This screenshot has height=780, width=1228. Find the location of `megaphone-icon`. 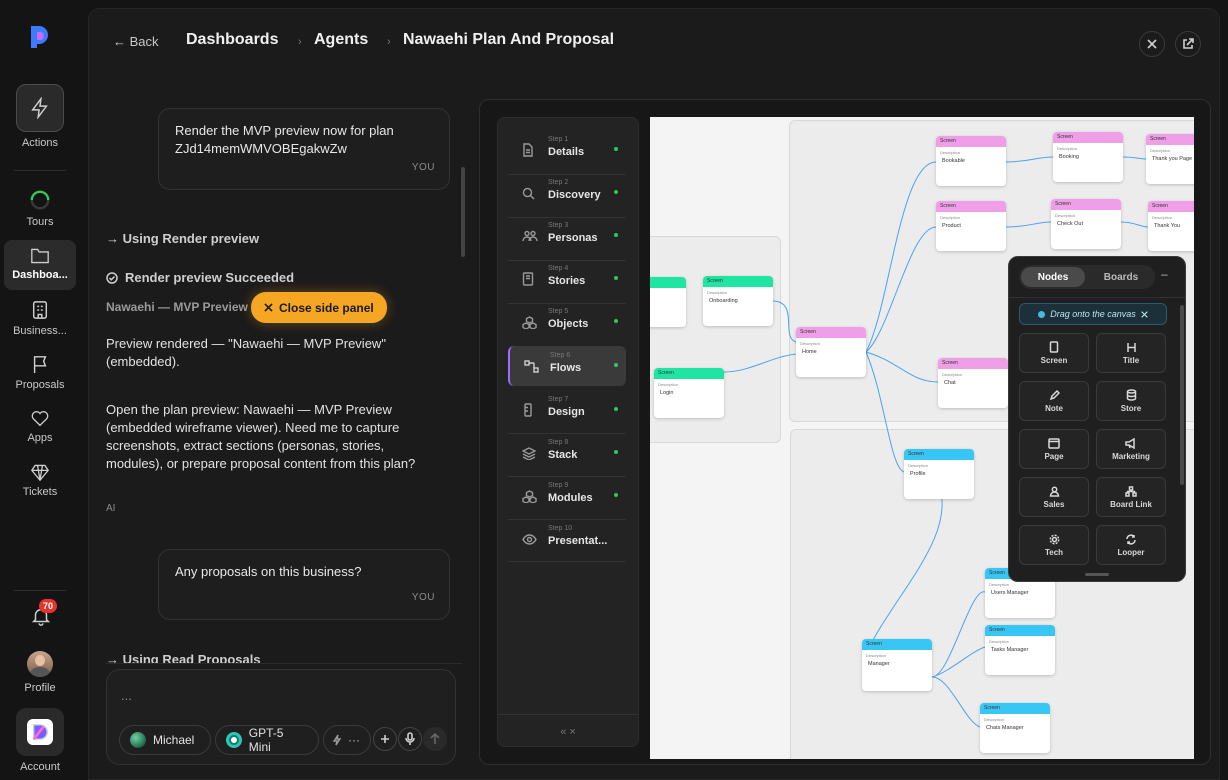

megaphone-icon is located at coordinates (1130, 443).